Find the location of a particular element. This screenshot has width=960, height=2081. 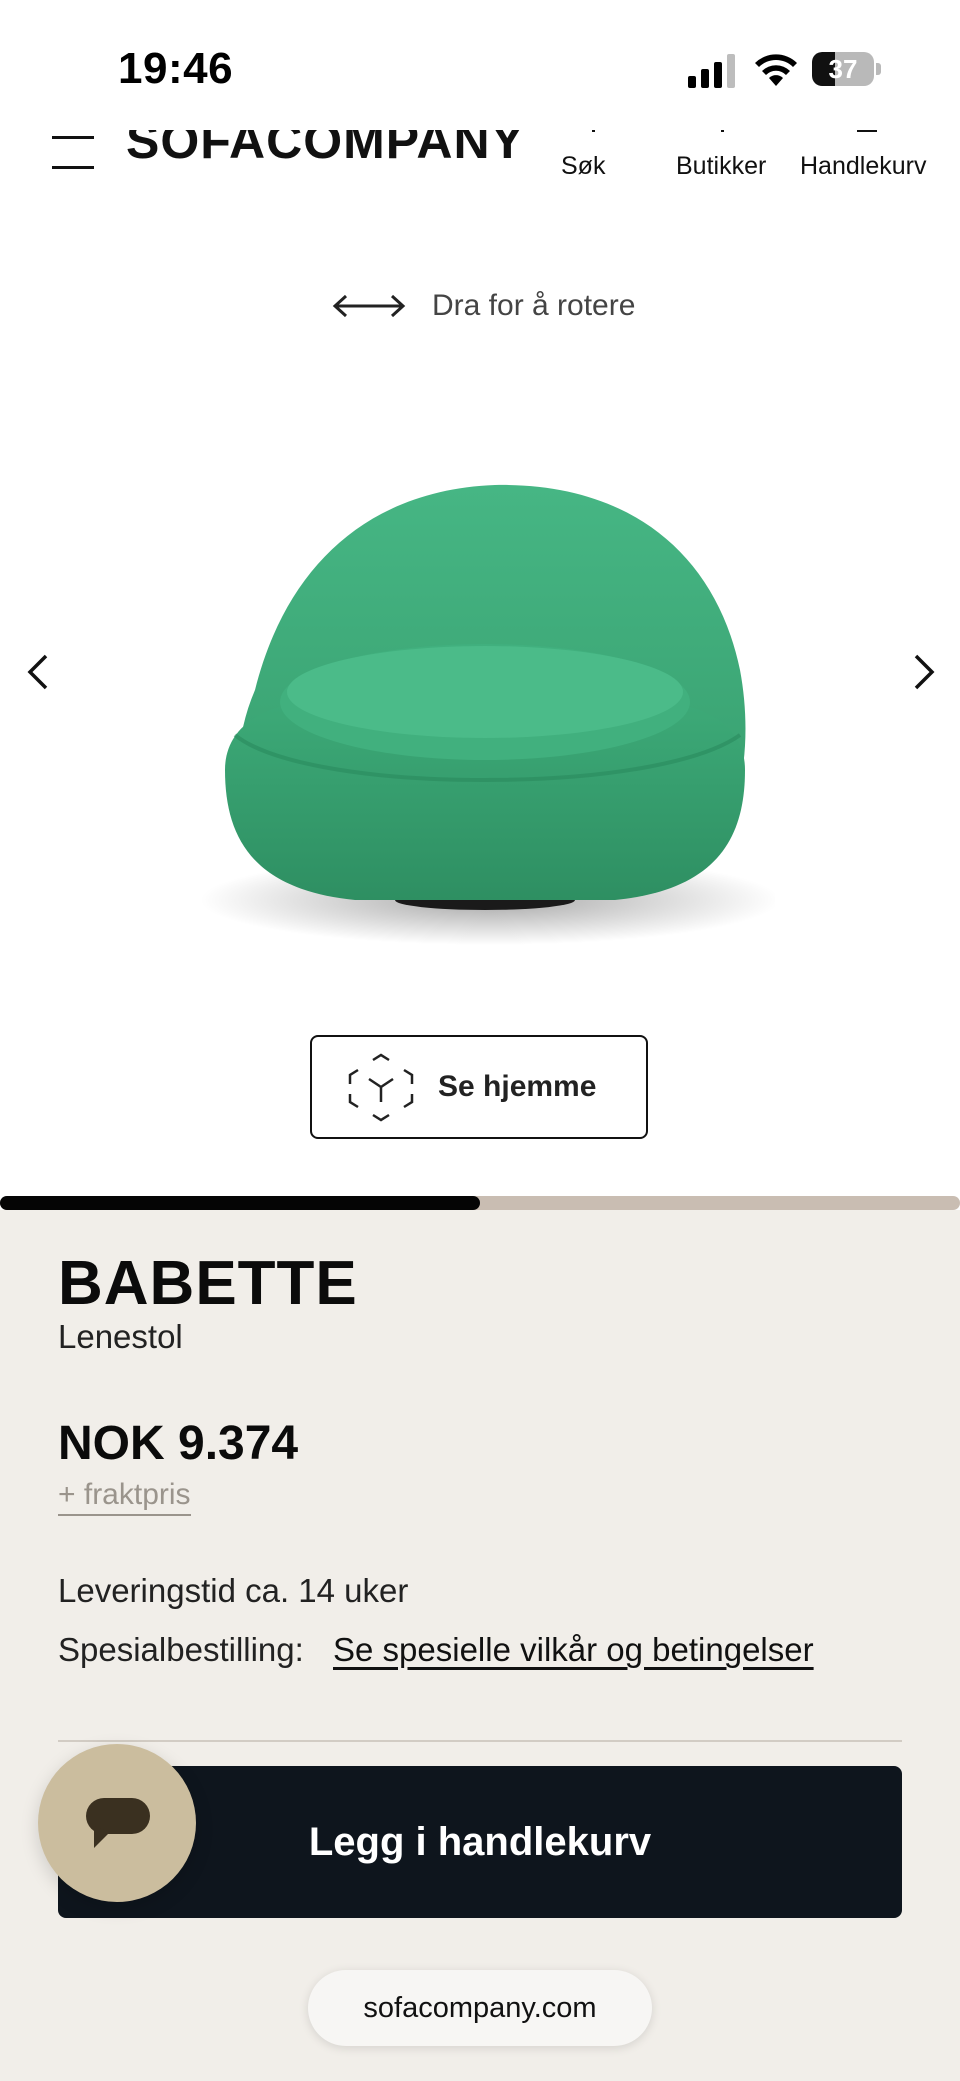

rotate-arrows-icon is located at coordinates (369, 306).